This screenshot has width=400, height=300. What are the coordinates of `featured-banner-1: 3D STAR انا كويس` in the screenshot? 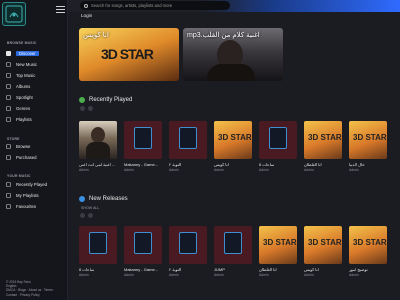 It's located at (129, 54).